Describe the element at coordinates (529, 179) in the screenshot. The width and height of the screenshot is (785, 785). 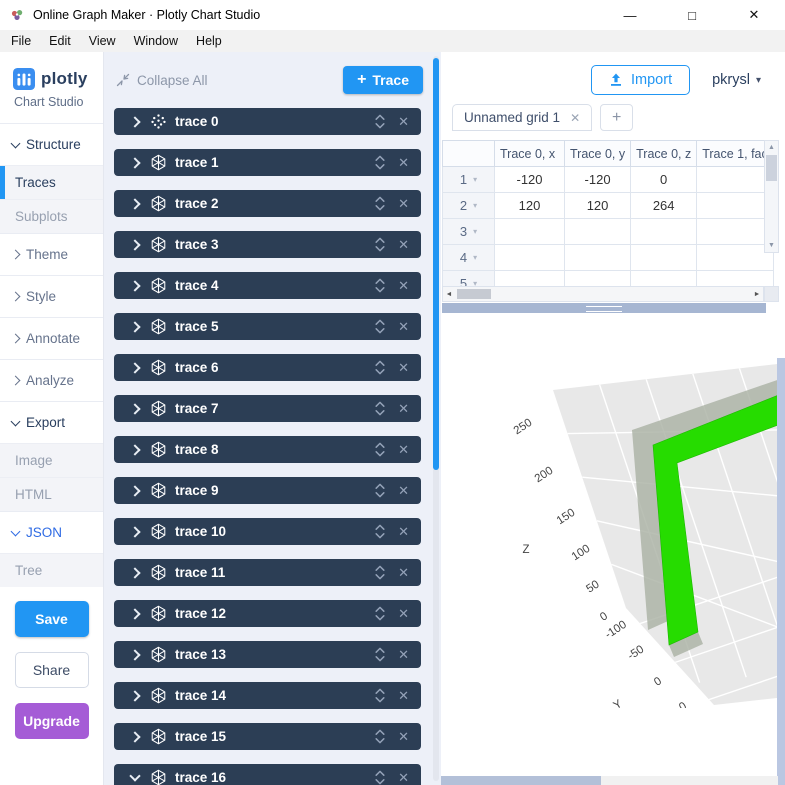
I see `table-cell: -120` at that location.